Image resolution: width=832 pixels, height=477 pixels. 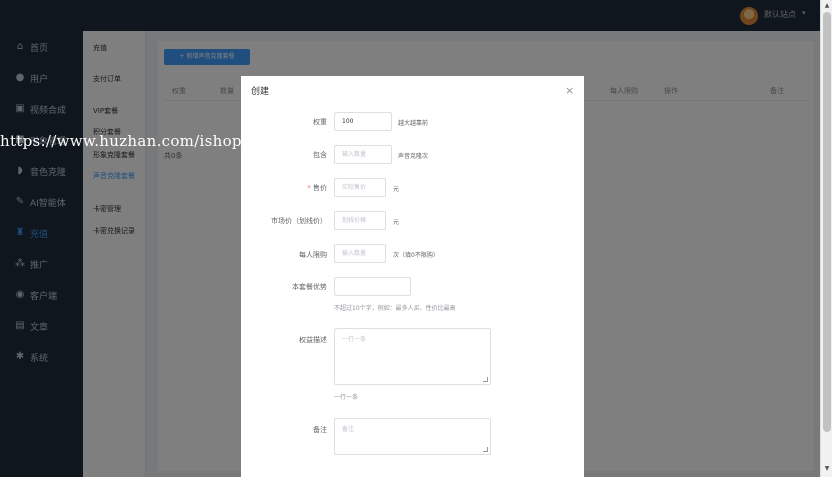 I want to click on weight-input: 100, so click(x=363, y=121).